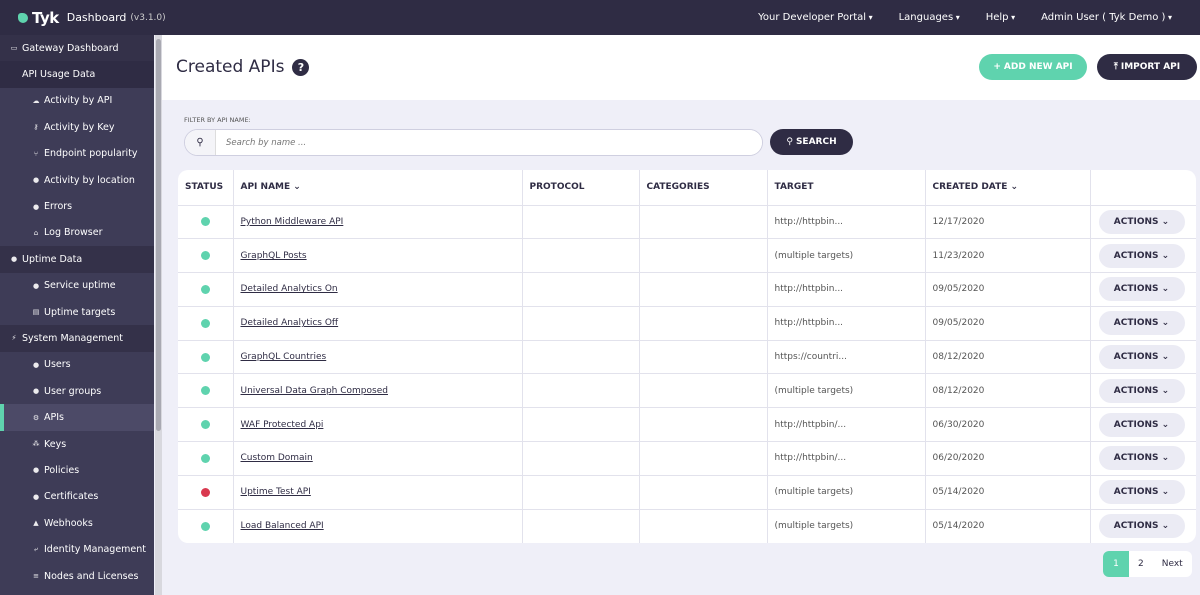  I want to click on api-name-link: Uptime Test API, so click(276, 492).